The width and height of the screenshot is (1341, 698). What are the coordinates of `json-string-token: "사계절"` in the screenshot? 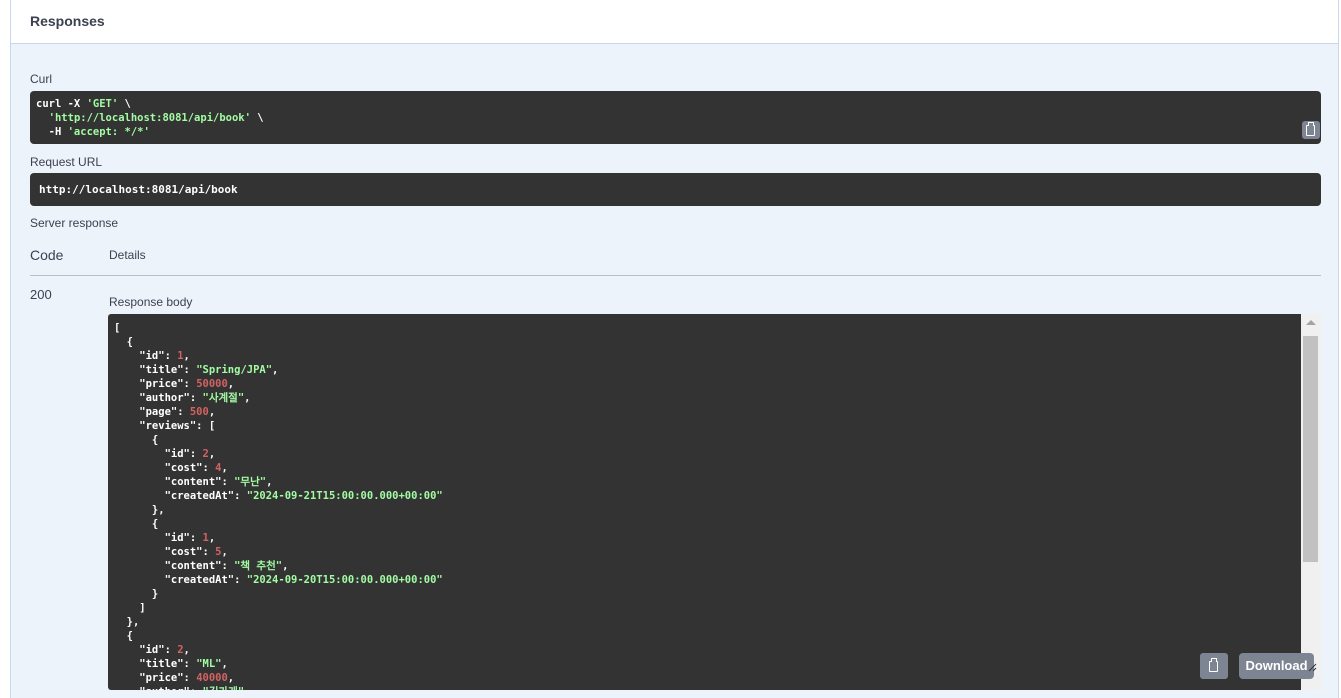 It's located at (223, 398).